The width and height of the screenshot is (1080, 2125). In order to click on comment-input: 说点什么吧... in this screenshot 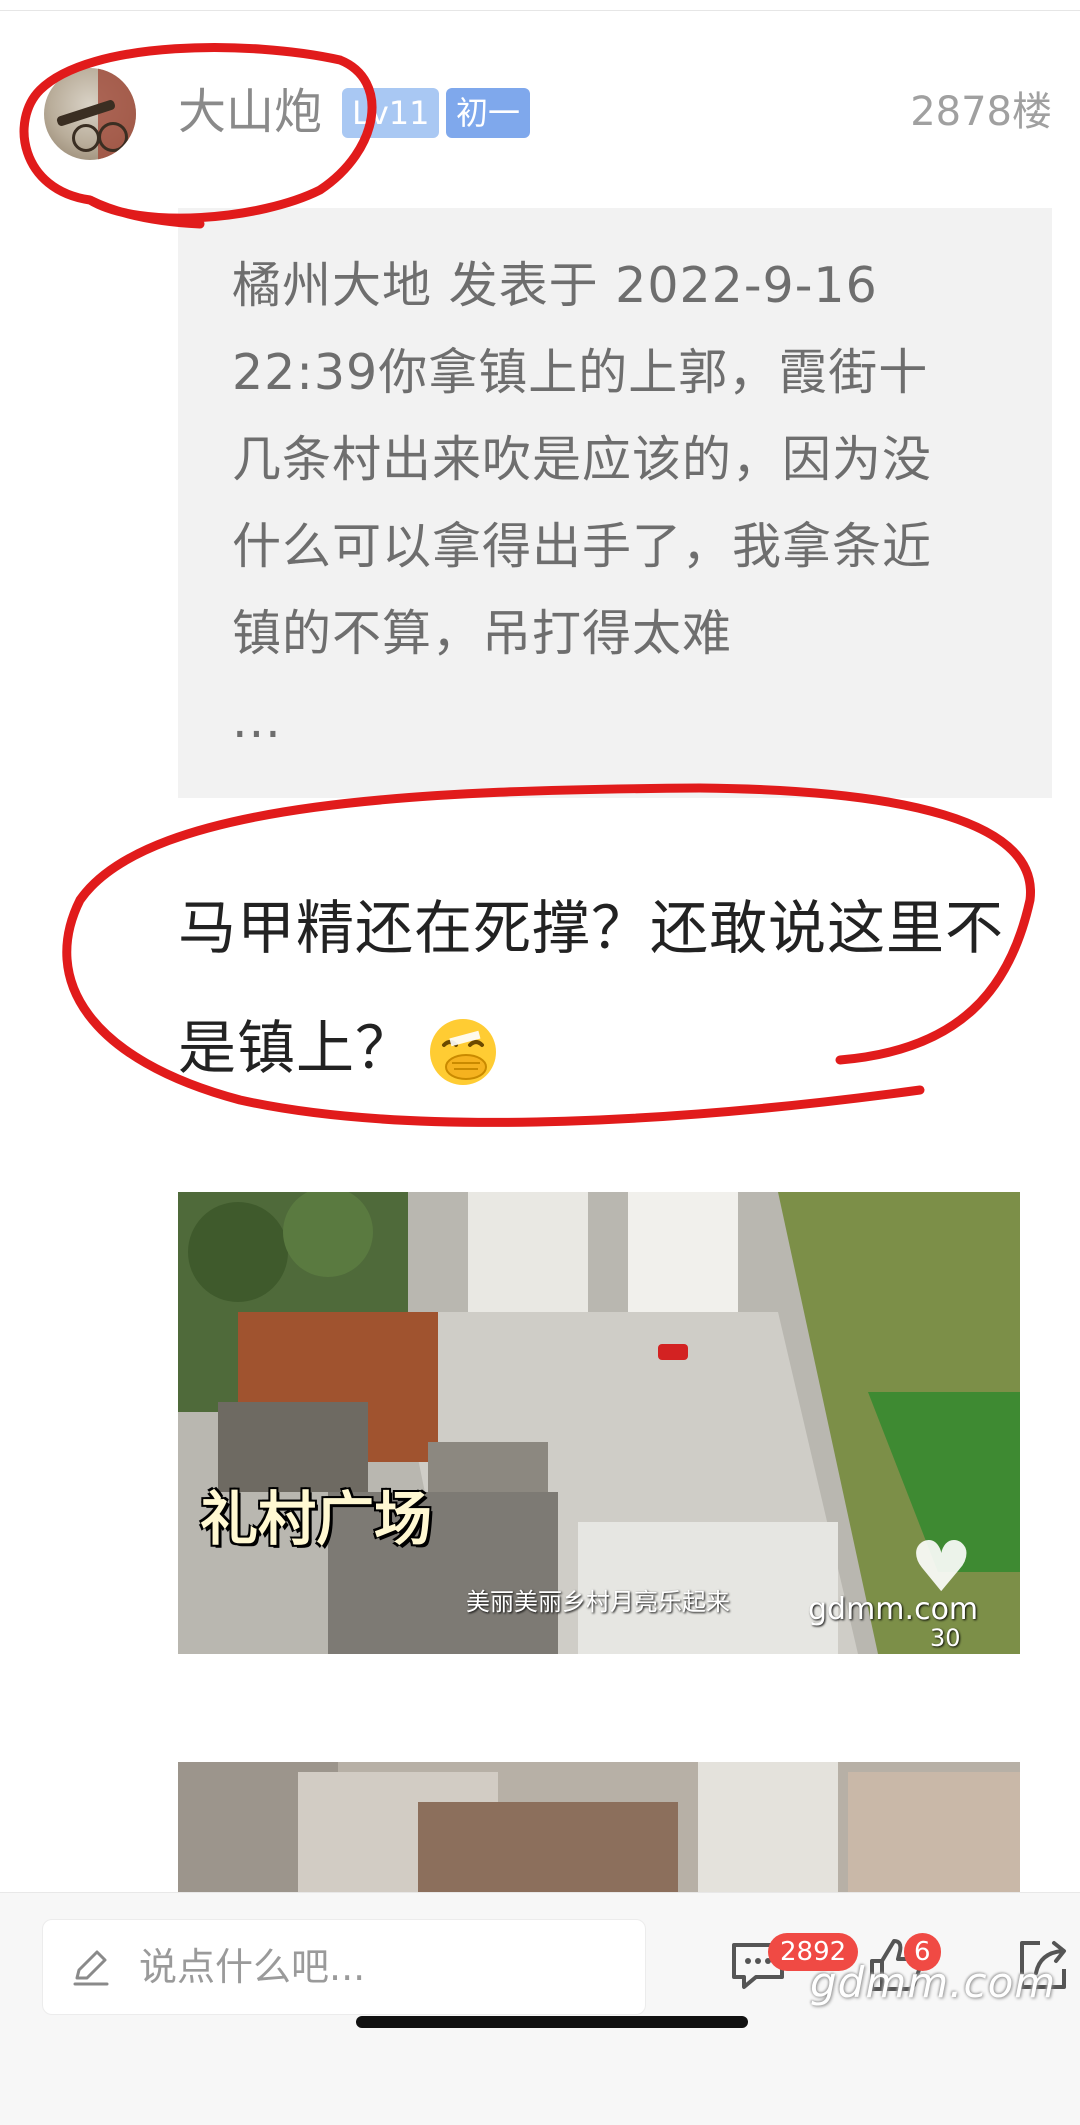, I will do `click(344, 1967)`.